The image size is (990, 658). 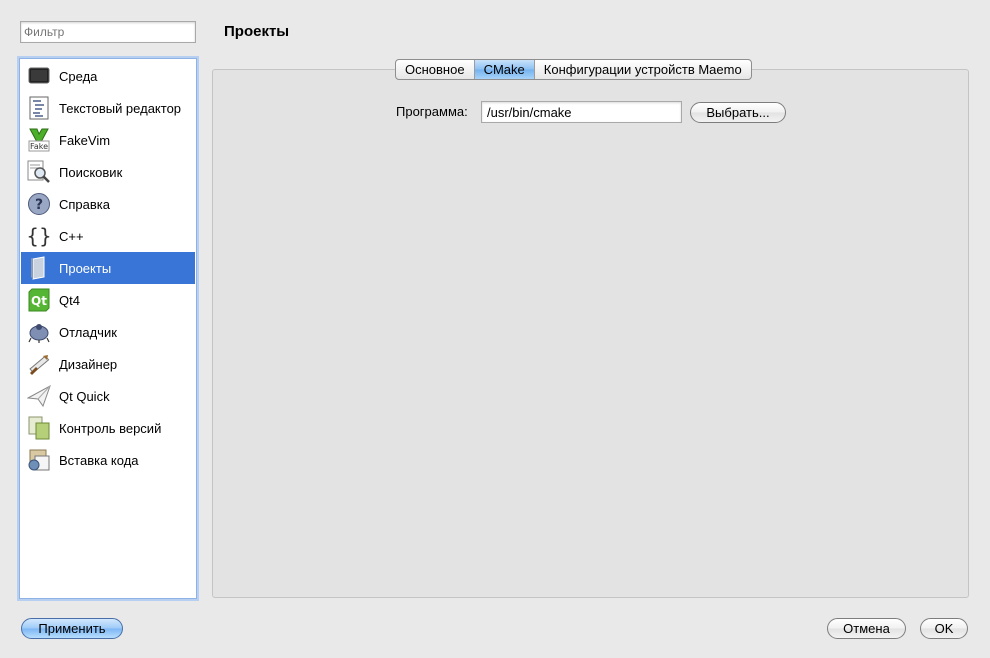 What do you see at coordinates (69, 300) in the screenshot?
I see `sidebar-item-label: Qt4` at bounding box center [69, 300].